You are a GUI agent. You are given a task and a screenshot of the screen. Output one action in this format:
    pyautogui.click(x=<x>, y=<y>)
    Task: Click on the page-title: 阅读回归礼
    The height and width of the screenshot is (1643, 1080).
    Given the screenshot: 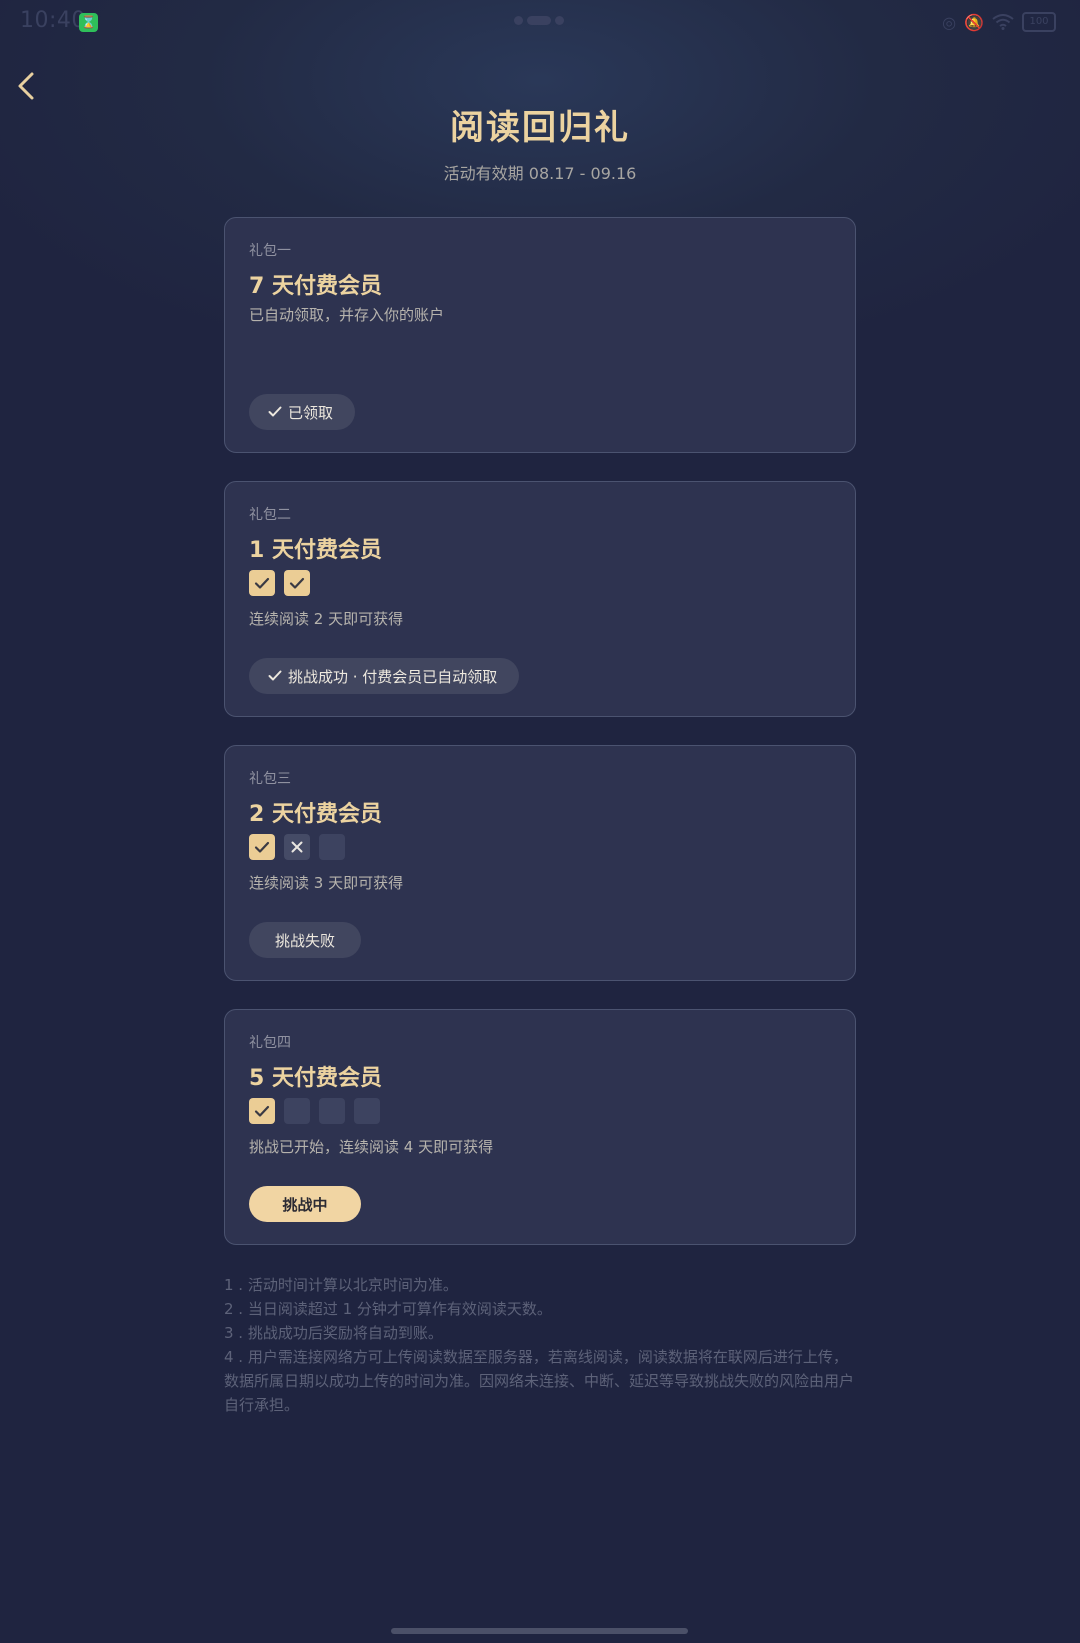 What is the action you would take?
    pyautogui.click(x=540, y=128)
    